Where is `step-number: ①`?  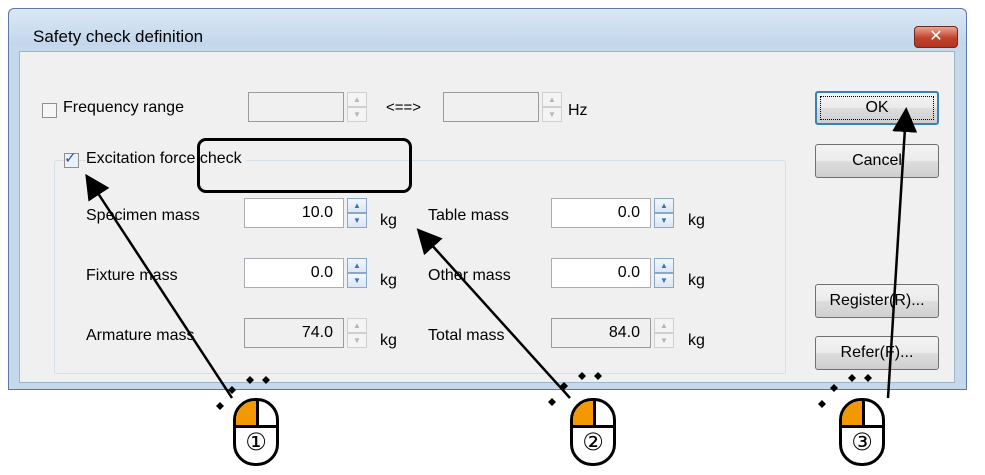
step-number: ① is located at coordinates (256, 442).